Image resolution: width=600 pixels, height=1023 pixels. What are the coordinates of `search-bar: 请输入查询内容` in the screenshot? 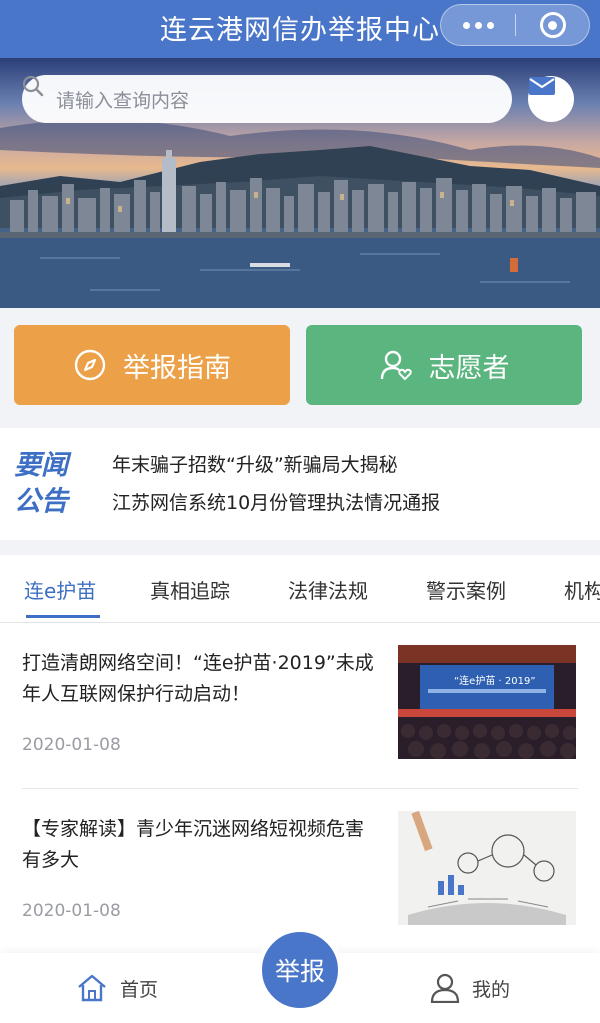 It's located at (267, 99).